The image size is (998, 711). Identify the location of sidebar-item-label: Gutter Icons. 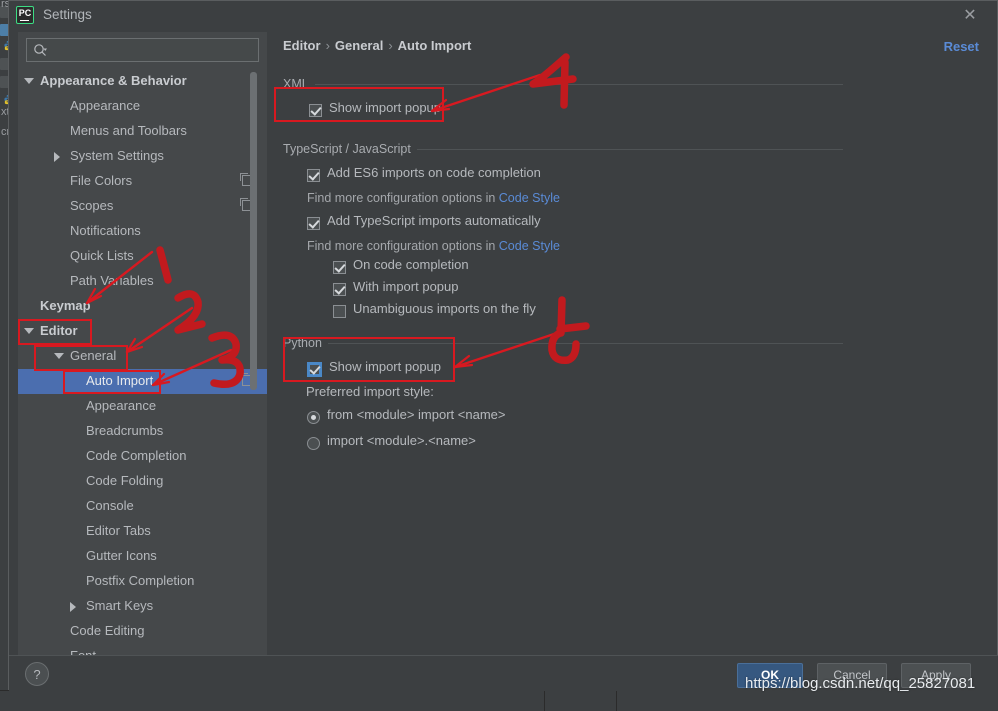
(121, 555).